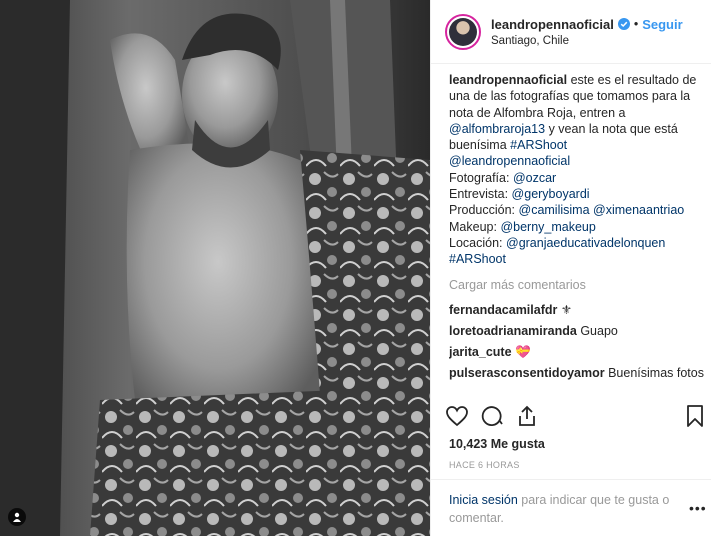 The height and width of the screenshot is (536, 711). Describe the element at coordinates (578, 310) in the screenshot. I see `comment-item: fernandacamilafdr ⚜` at that location.